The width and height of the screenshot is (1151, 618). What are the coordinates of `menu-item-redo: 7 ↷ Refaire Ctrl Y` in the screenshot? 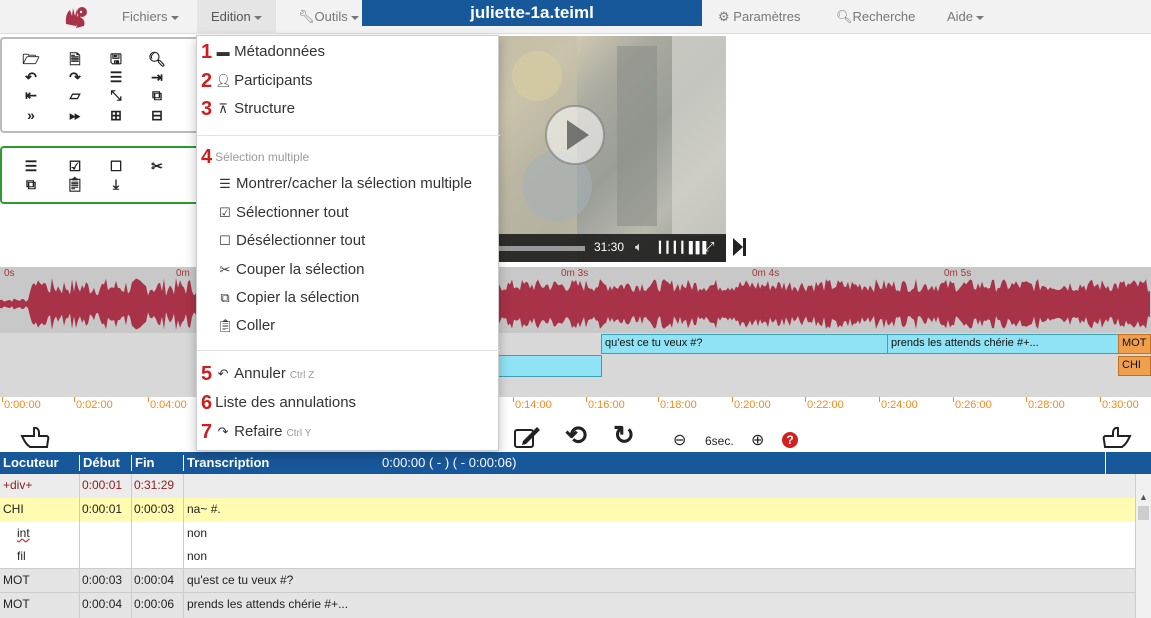 It's located at (256, 432).